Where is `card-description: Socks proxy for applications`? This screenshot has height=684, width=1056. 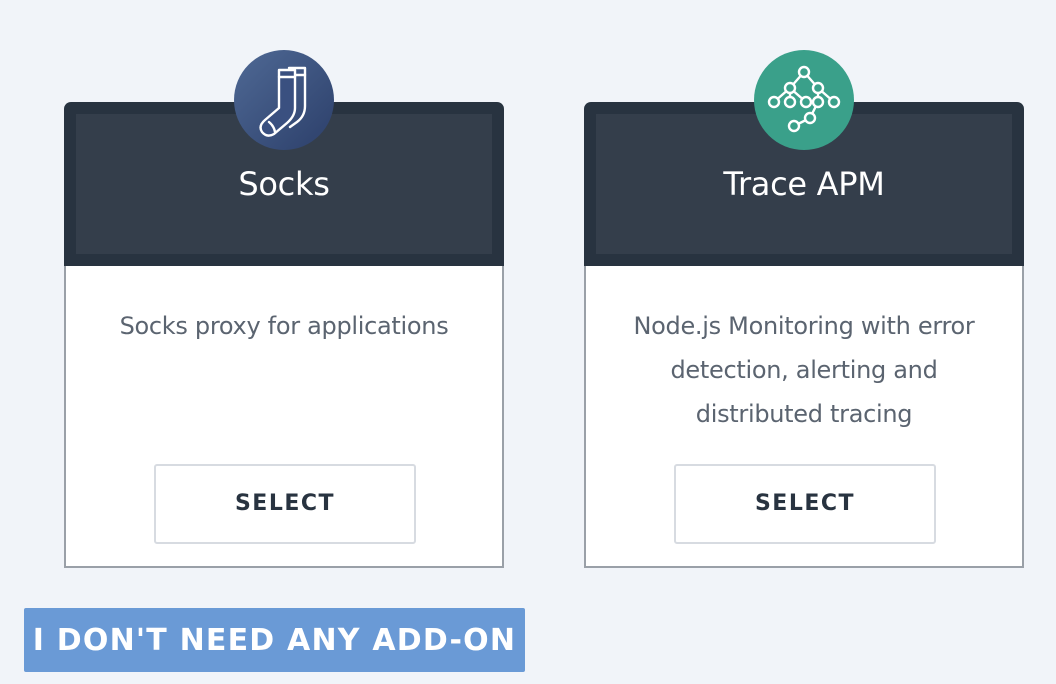
card-description: Socks proxy for applications is located at coordinates (284, 326).